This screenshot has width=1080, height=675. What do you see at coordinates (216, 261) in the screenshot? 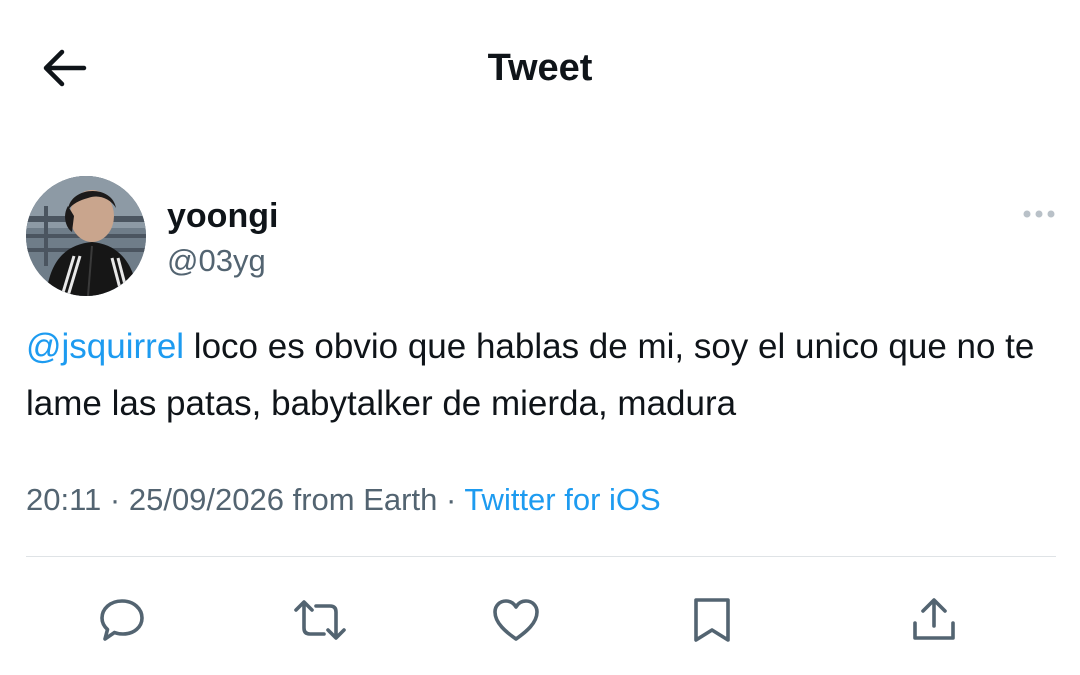
I see `author-handle: @03yg` at bounding box center [216, 261].